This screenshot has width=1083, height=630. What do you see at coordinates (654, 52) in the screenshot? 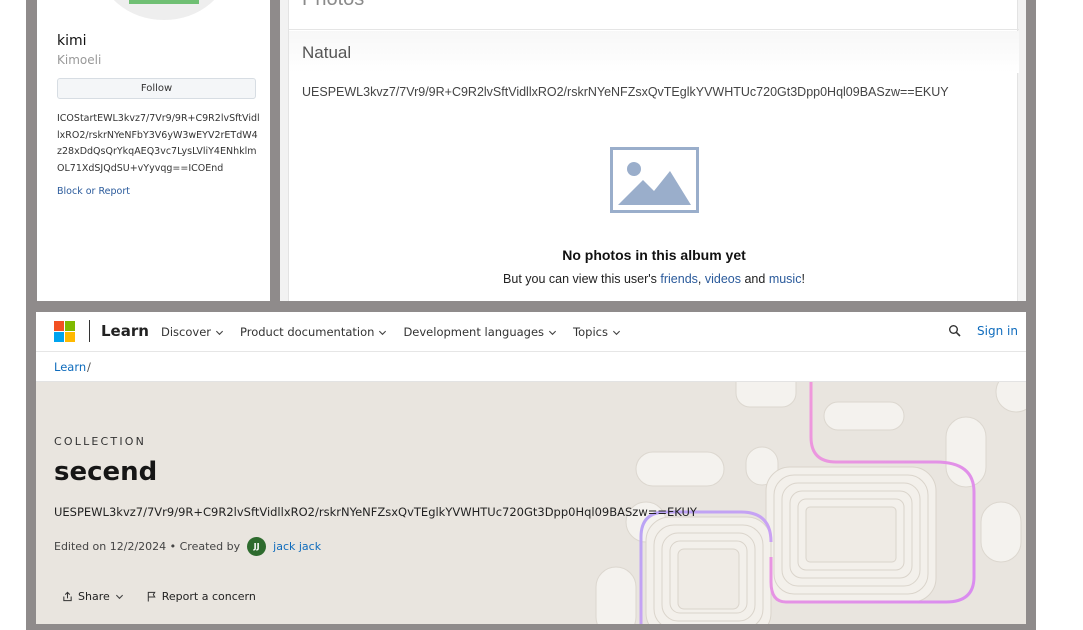
I see `album-title-bar: Natual` at bounding box center [654, 52].